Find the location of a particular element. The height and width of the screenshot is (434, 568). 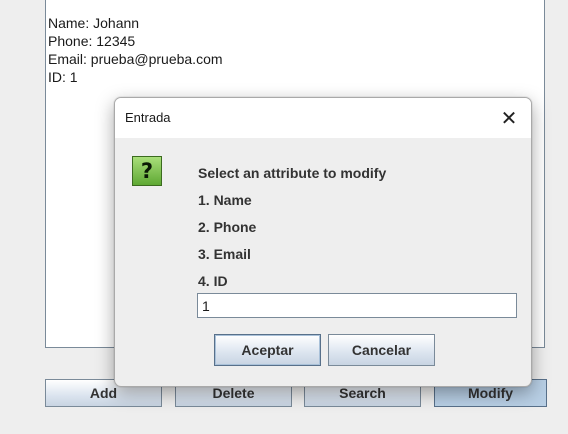

message-option-id: 4. ID is located at coordinates (213, 281).